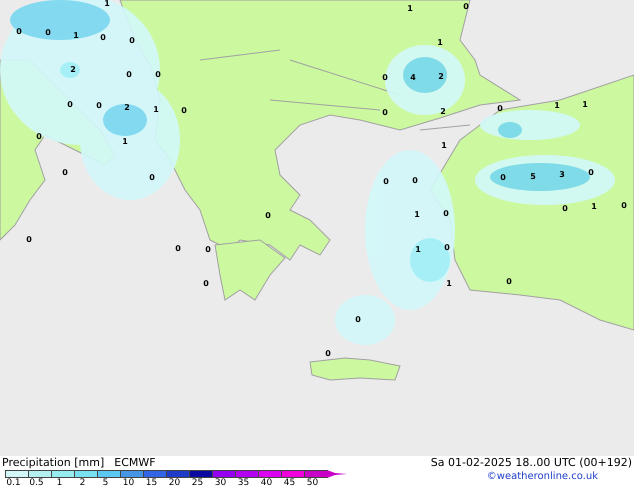  Describe the element at coordinates (221, 483) in the screenshot. I see `scale-label: 30` at that location.